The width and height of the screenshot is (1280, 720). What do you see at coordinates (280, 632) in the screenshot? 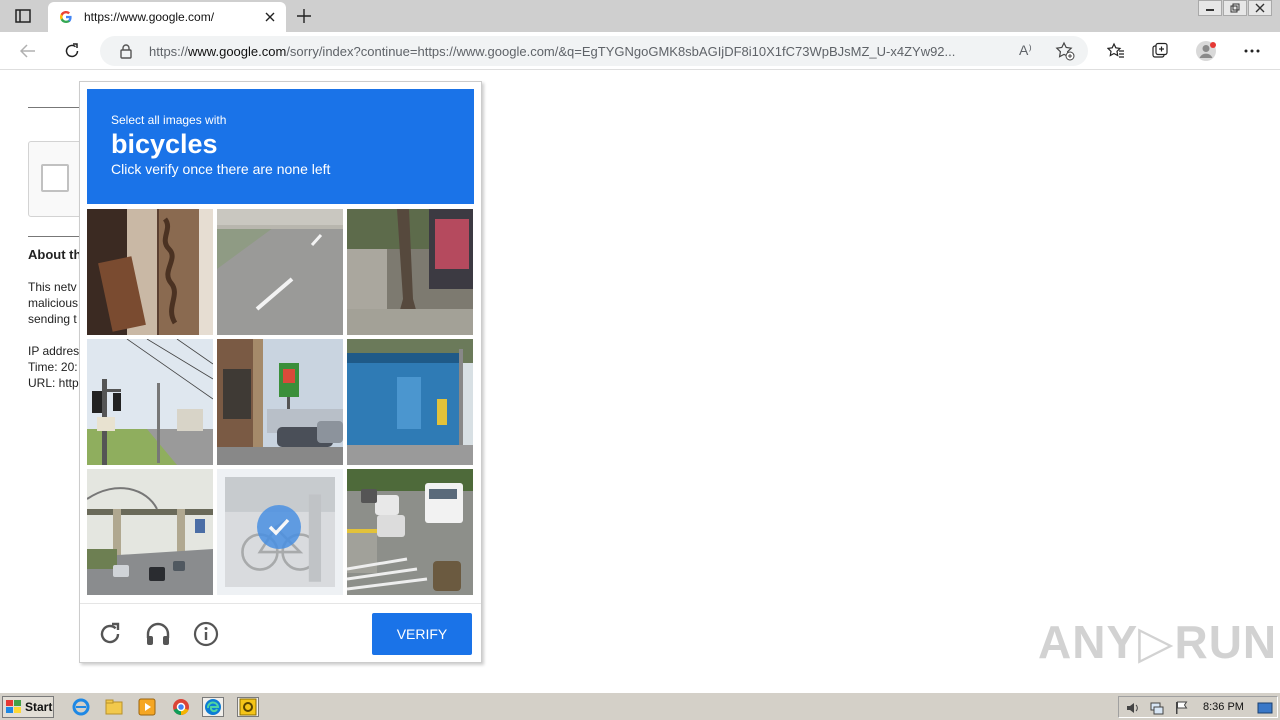
I see `challenge-footer: VERIFY` at bounding box center [280, 632].